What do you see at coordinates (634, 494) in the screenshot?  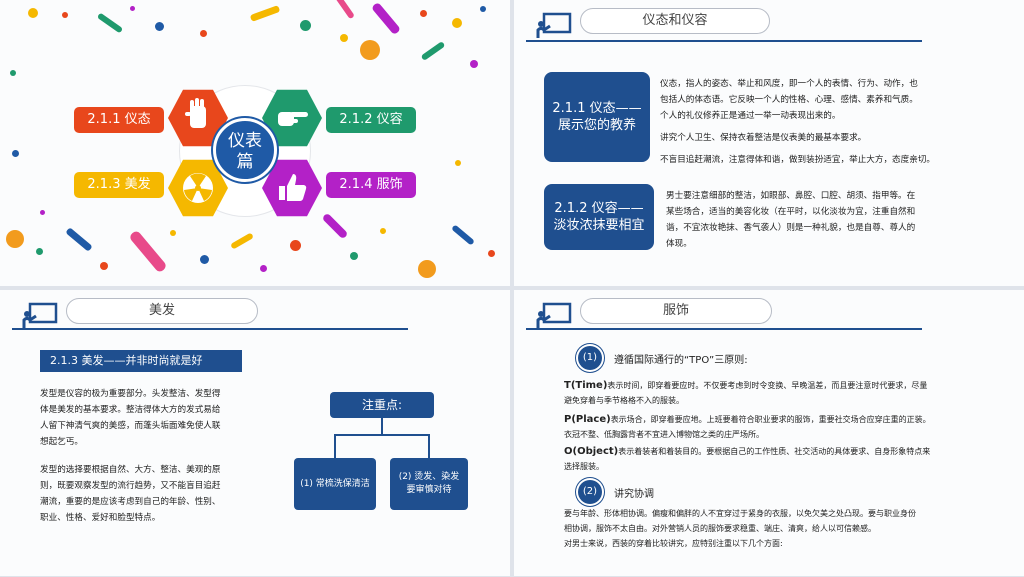 I see `section-heading-2: 讲究协调` at bounding box center [634, 494].